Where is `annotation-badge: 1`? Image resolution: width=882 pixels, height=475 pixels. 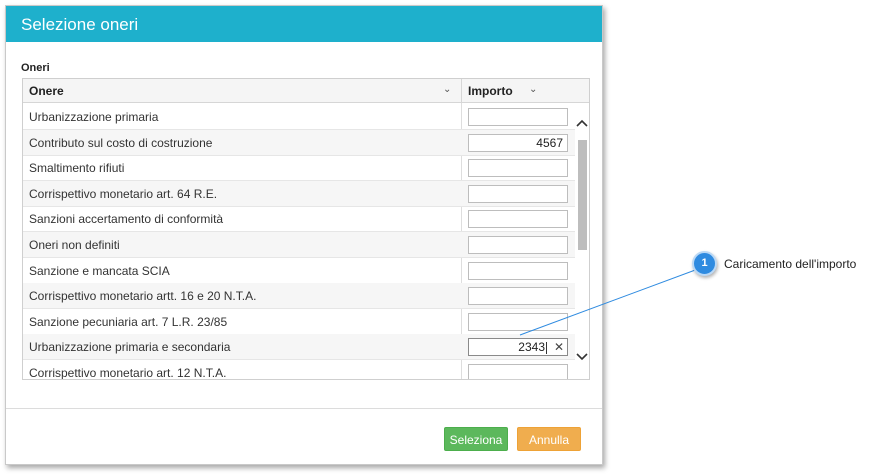 annotation-badge: 1 is located at coordinates (704, 263).